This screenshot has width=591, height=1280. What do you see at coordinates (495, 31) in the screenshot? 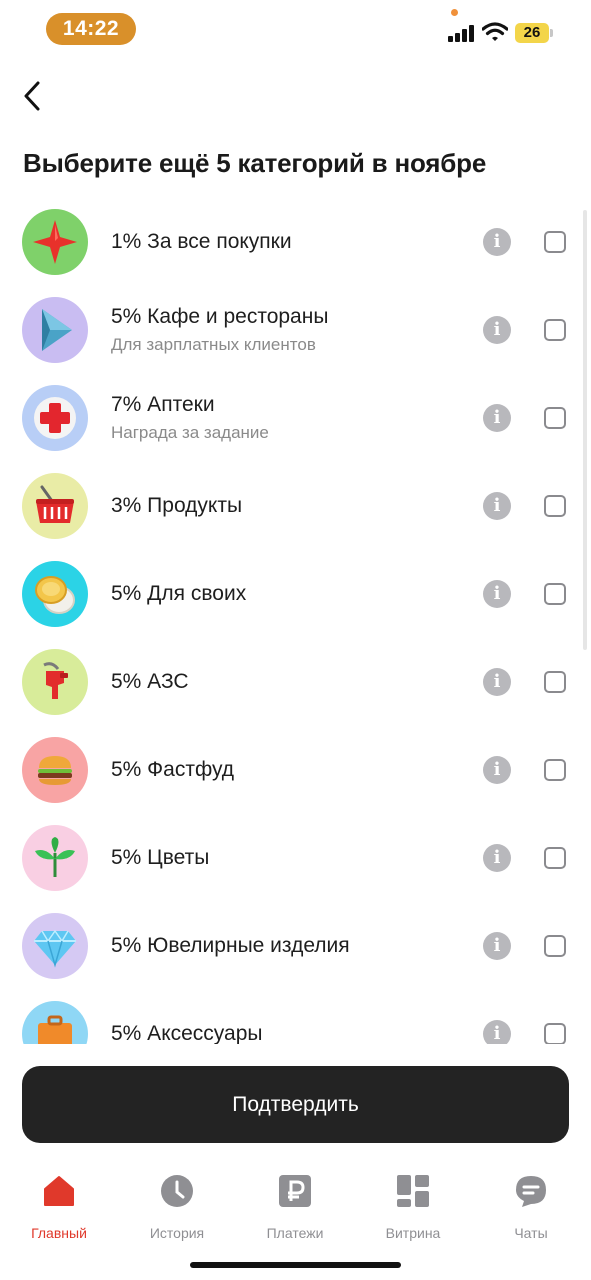
I see `wifi-icon` at bounding box center [495, 31].